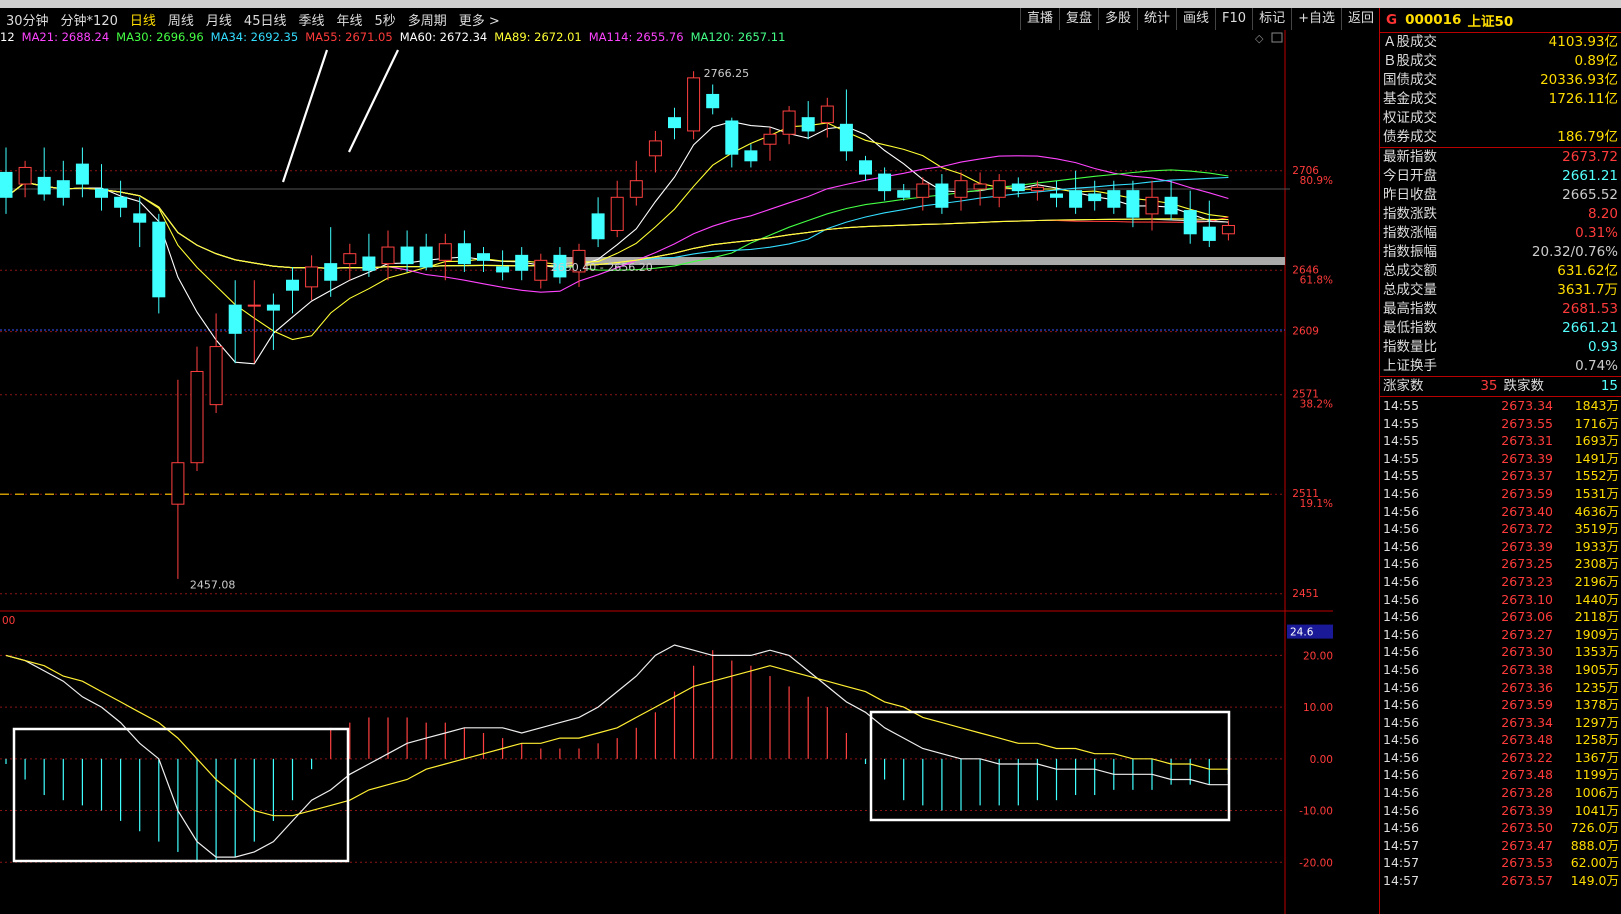 Image resolution: width=1621 pixels, height=914 pixels. I want to click on period-tab: 月线, so click(219, 19).